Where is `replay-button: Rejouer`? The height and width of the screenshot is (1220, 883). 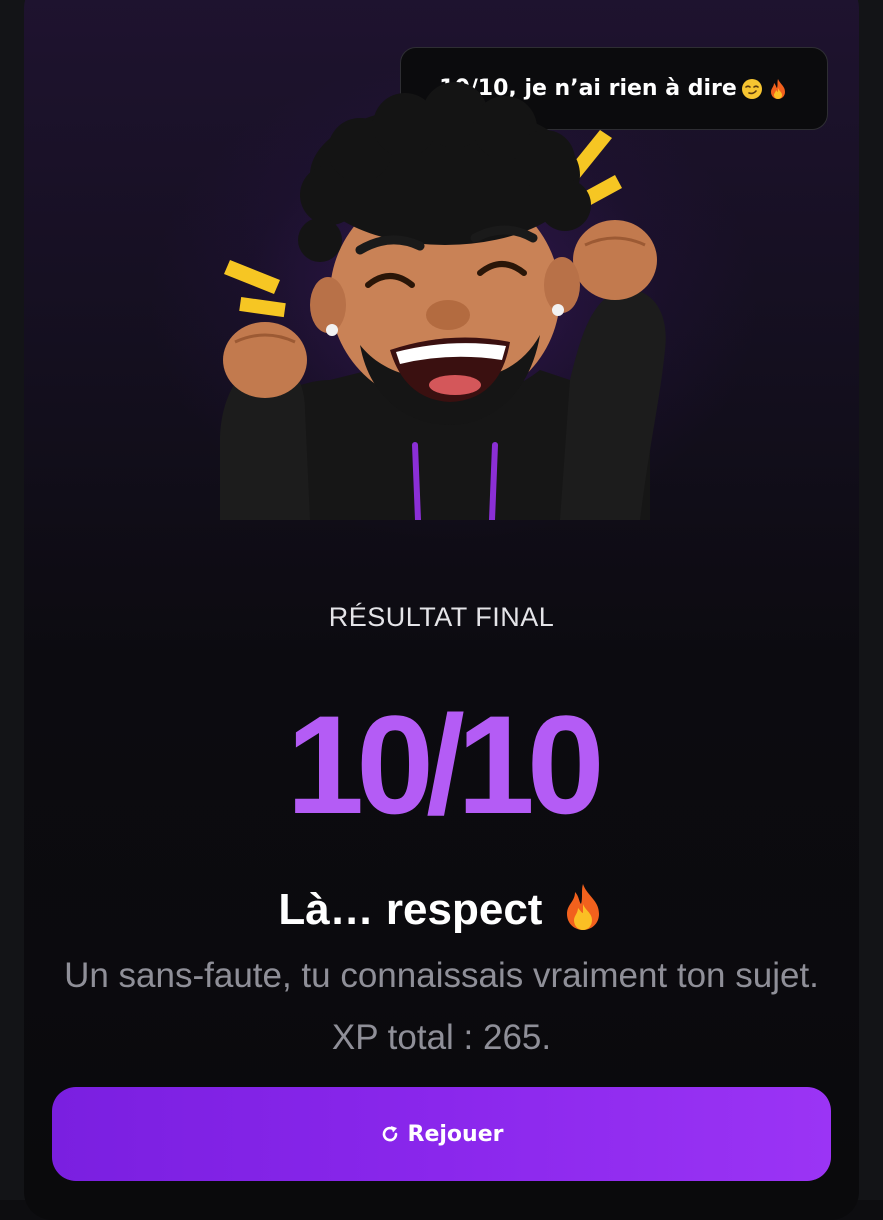
replay-button: Rejouer is located at coordinates (441, 1134).